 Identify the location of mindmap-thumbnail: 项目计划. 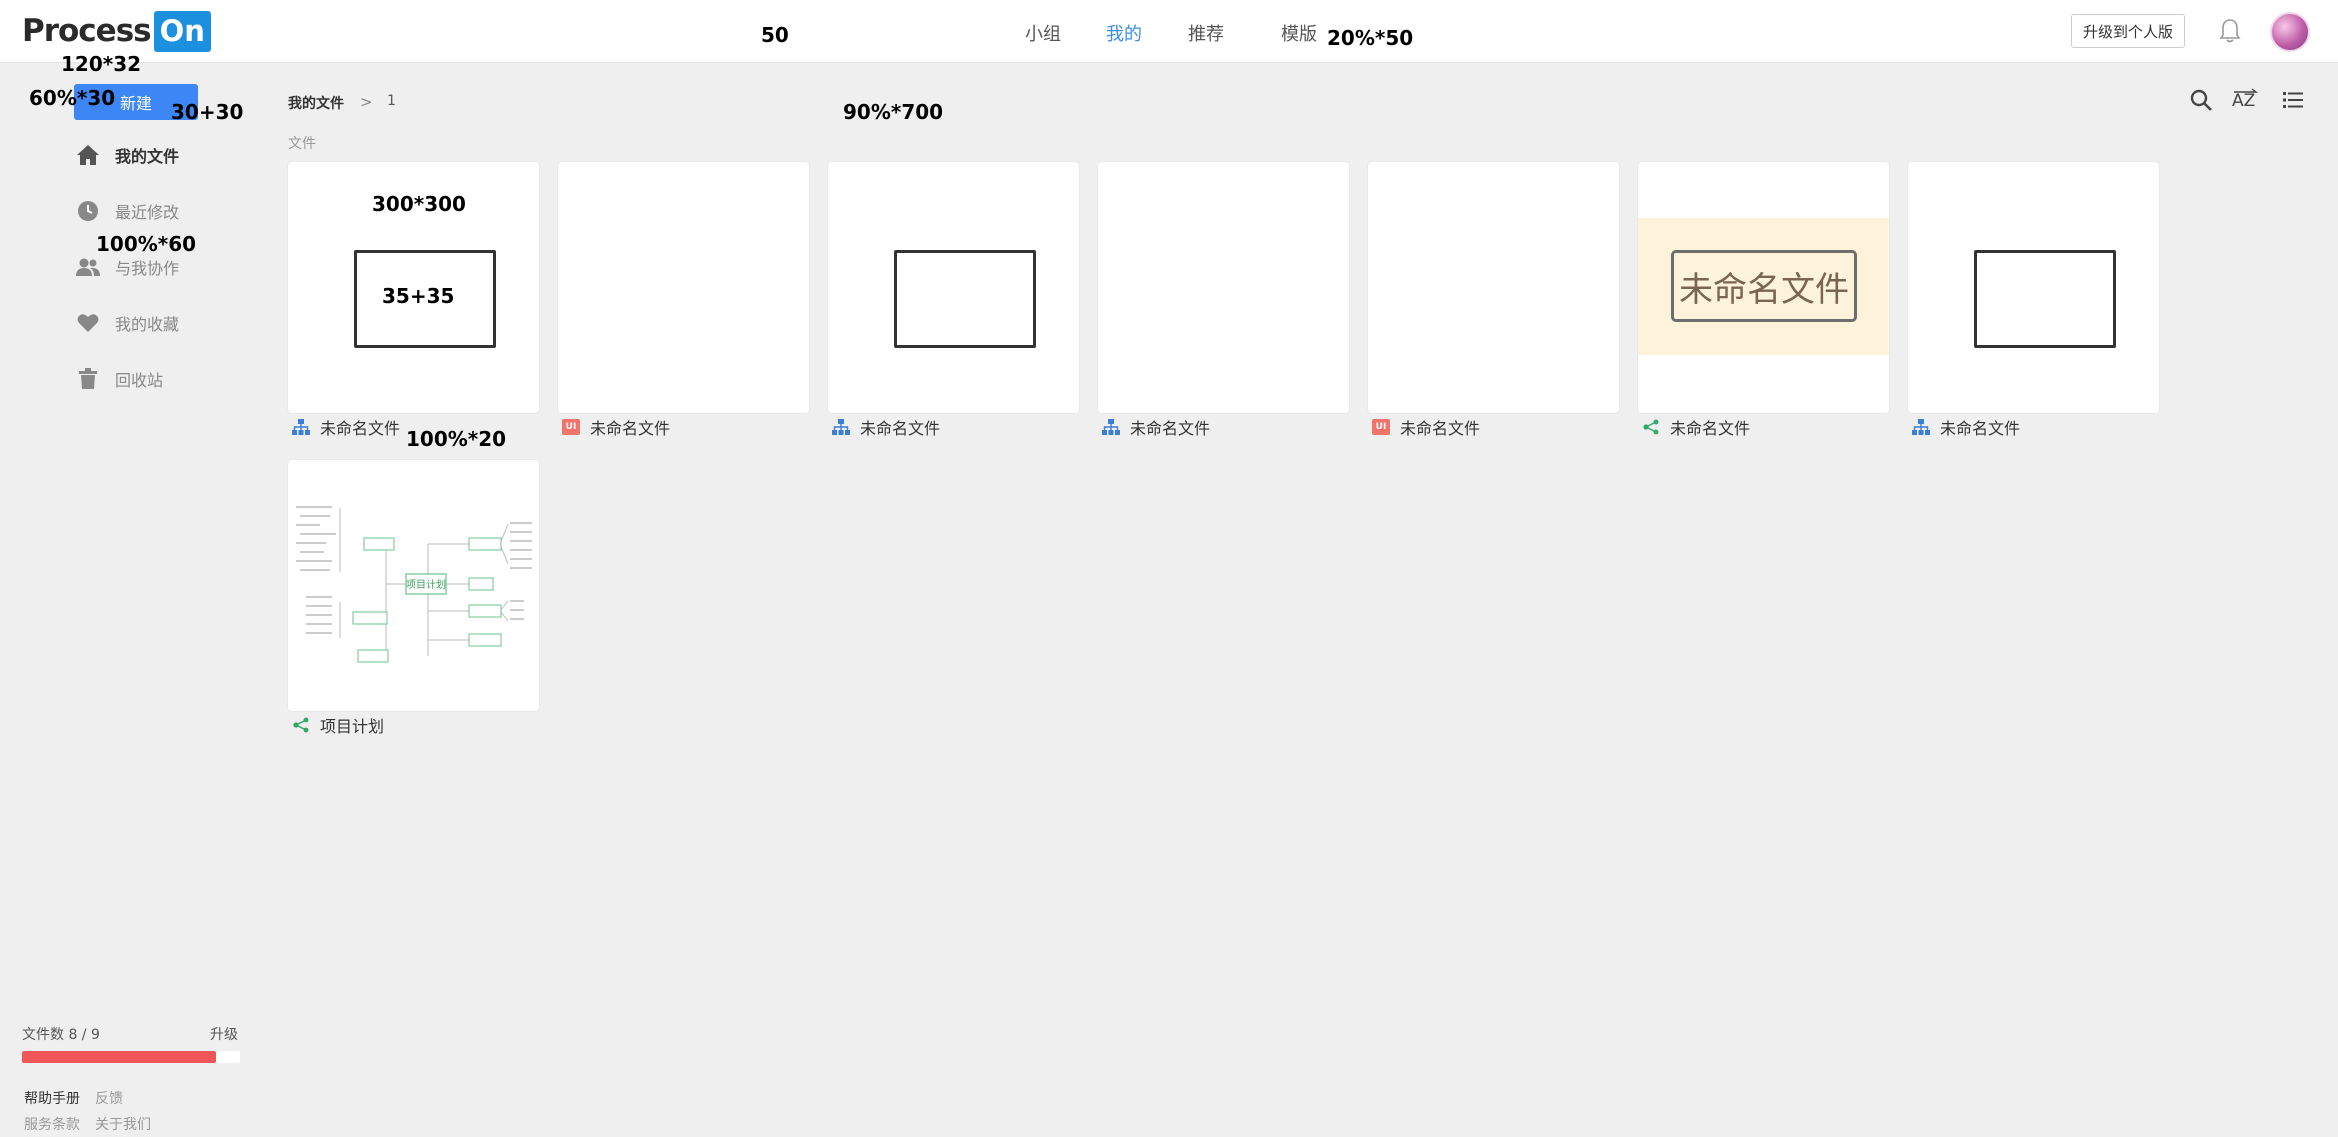
(414, 584).